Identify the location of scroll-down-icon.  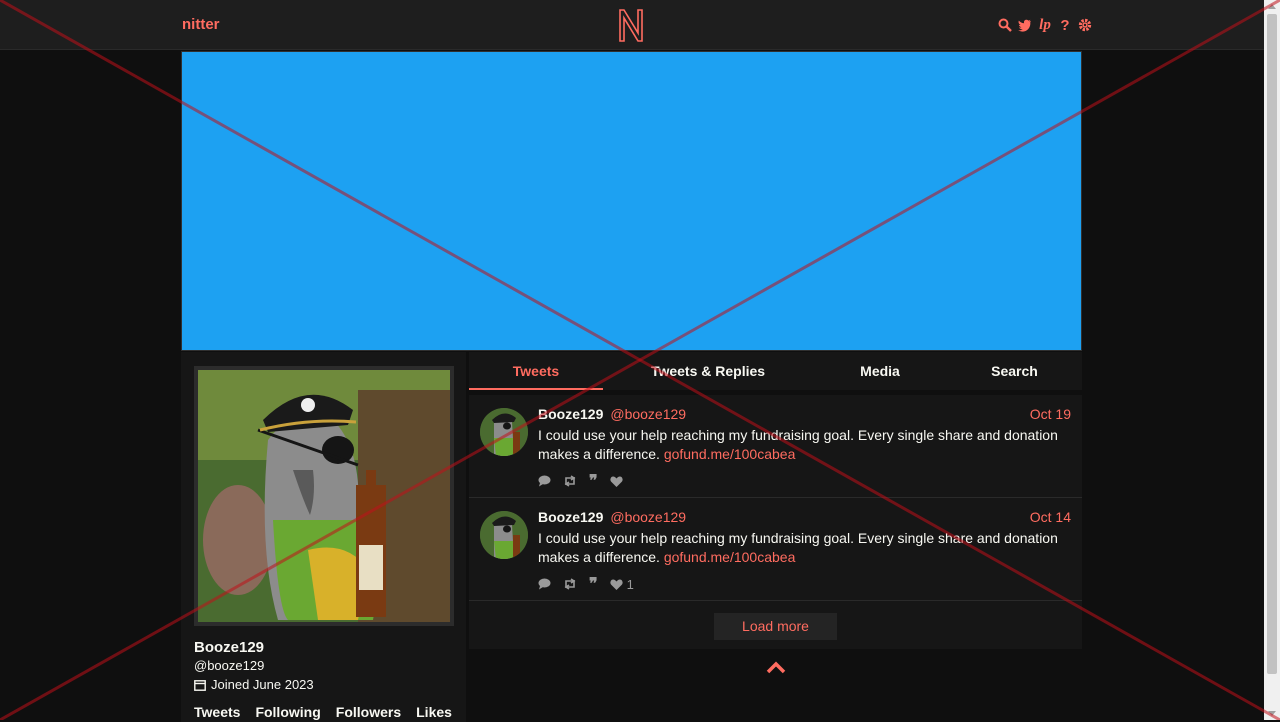
(1272, 713).